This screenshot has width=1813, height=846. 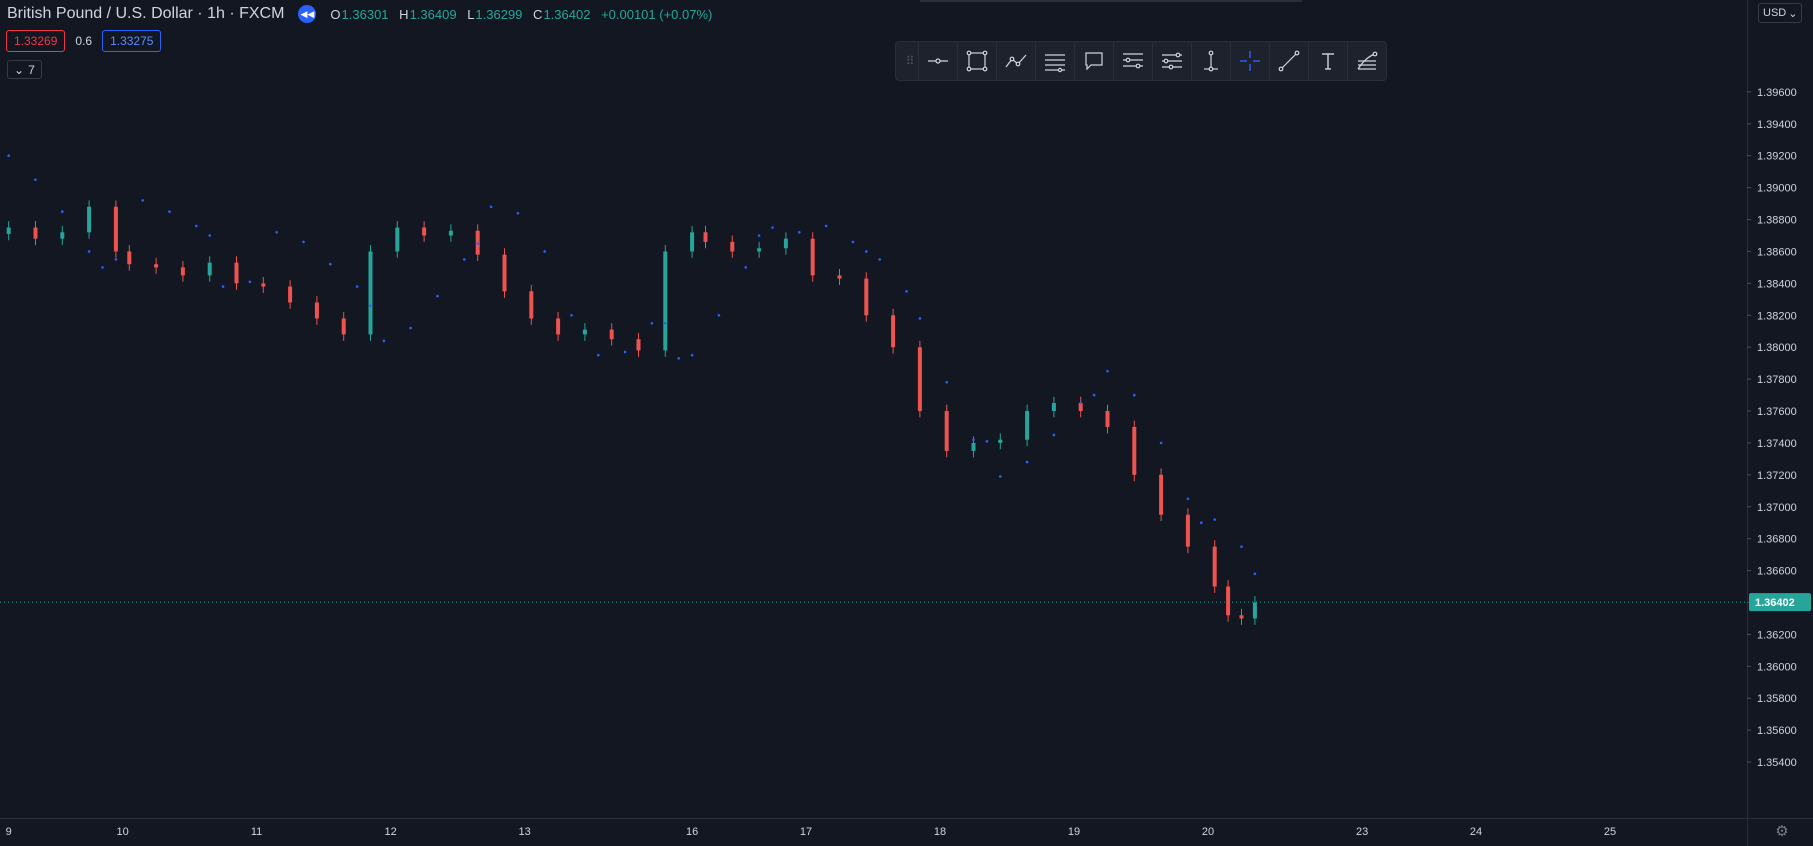 I want to click on buy-sell-panel: 1.33269 0.6 1.33275, so click(x=84, y=41).